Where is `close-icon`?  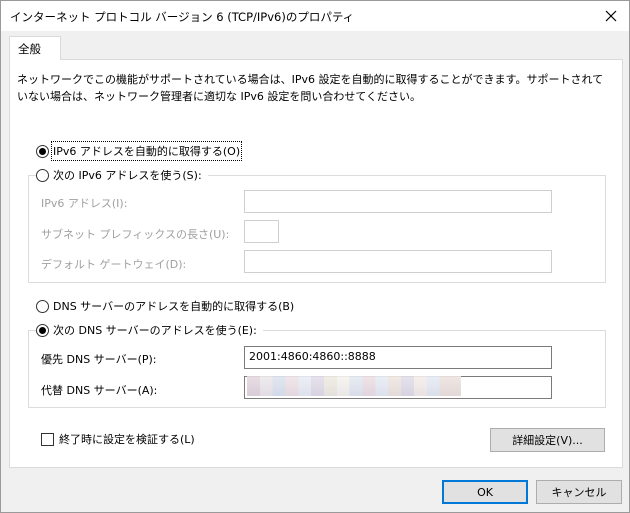 close-icon is located at coordinates (611, 16).